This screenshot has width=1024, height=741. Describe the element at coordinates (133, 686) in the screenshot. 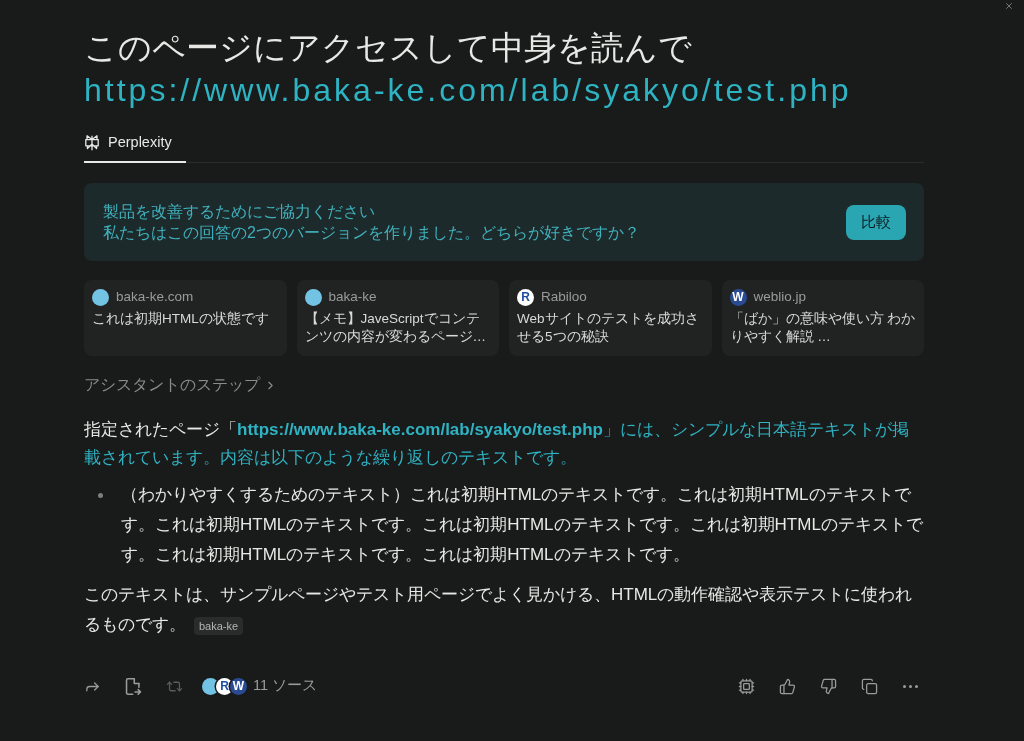

I see `document-arrow-icon` at that location.